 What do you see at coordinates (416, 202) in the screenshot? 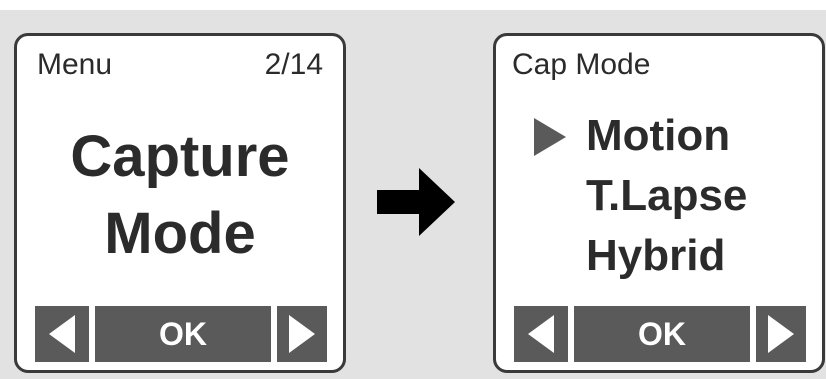
I see `right-arrow-icon` at bounding box center [416, 202].